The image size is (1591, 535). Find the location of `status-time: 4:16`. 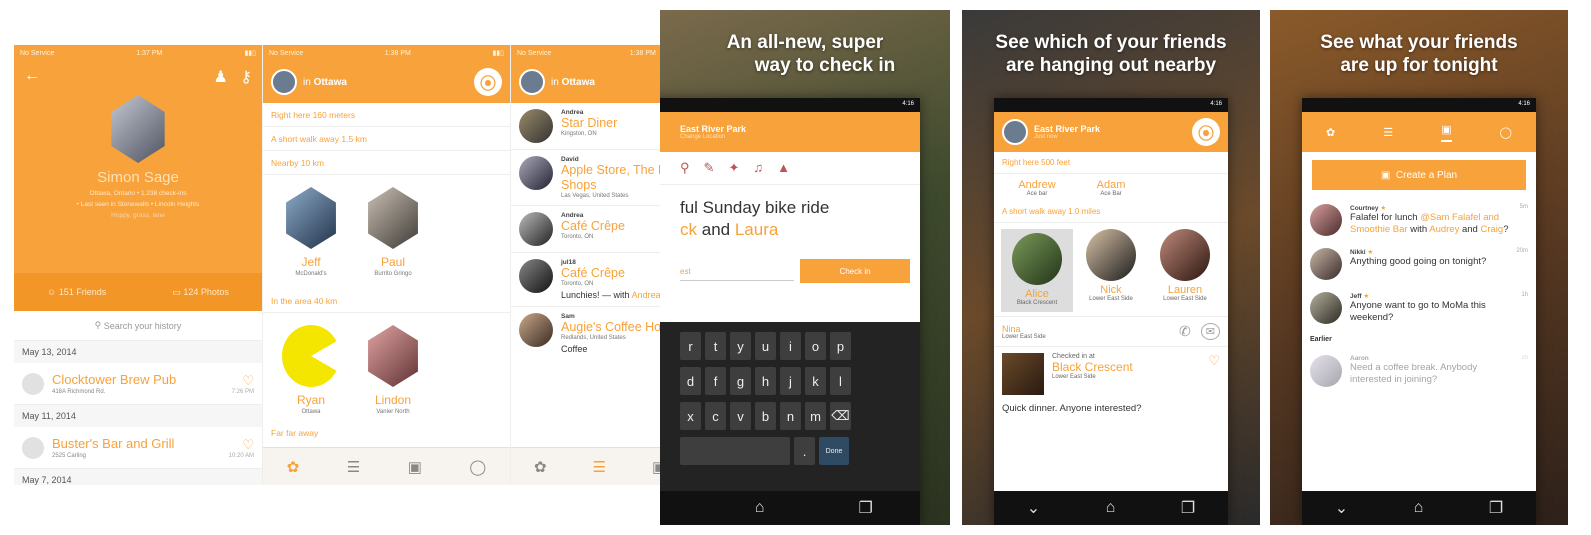

status-time: 4:16 is located at coordinates (1216, 104).